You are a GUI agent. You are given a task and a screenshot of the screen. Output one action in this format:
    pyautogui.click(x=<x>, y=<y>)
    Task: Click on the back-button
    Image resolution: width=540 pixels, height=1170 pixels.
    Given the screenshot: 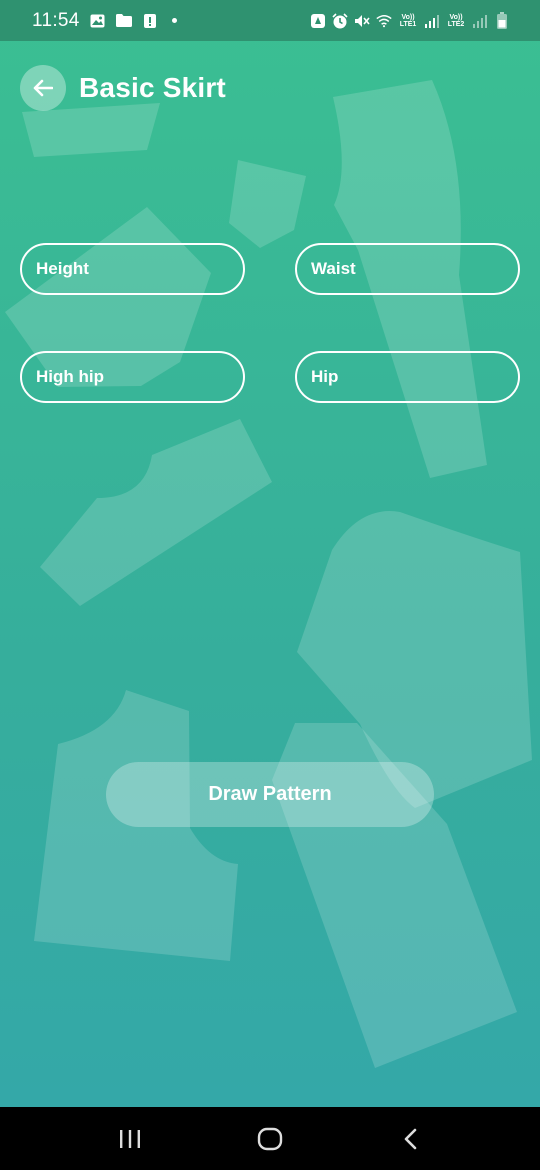 What is the action you would take?
    pyautogui.click(x=43, y=88)
    